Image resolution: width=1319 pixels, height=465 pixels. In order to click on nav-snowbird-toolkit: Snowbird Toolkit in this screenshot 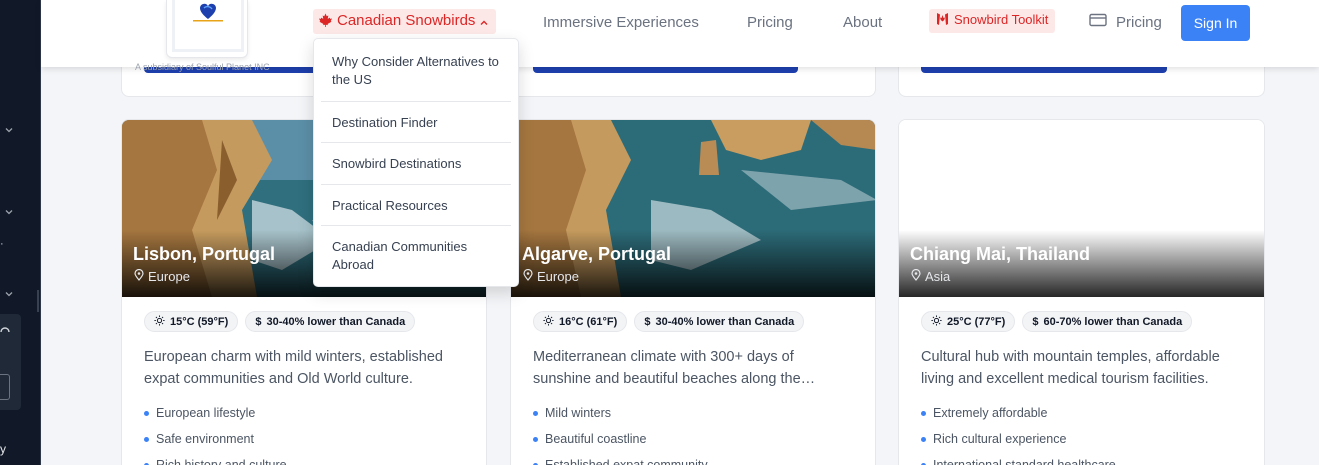, I will do `click(992, 21)`.